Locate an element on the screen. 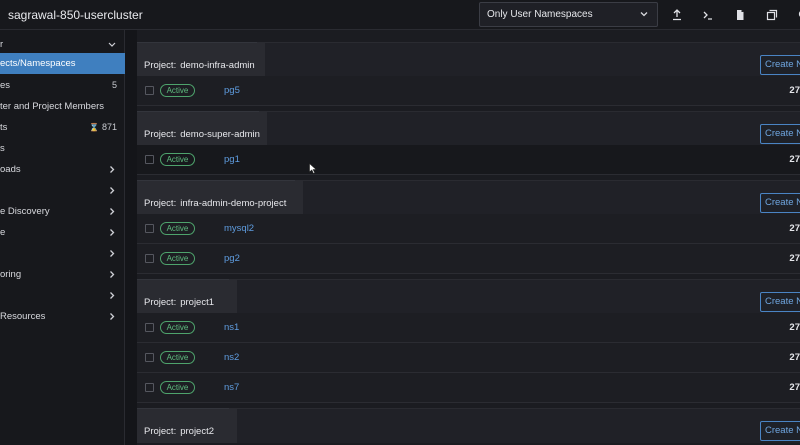 This screenshot has width=800, height=445. sidebar-item-count: 5 is located at coordinates (114, 85).